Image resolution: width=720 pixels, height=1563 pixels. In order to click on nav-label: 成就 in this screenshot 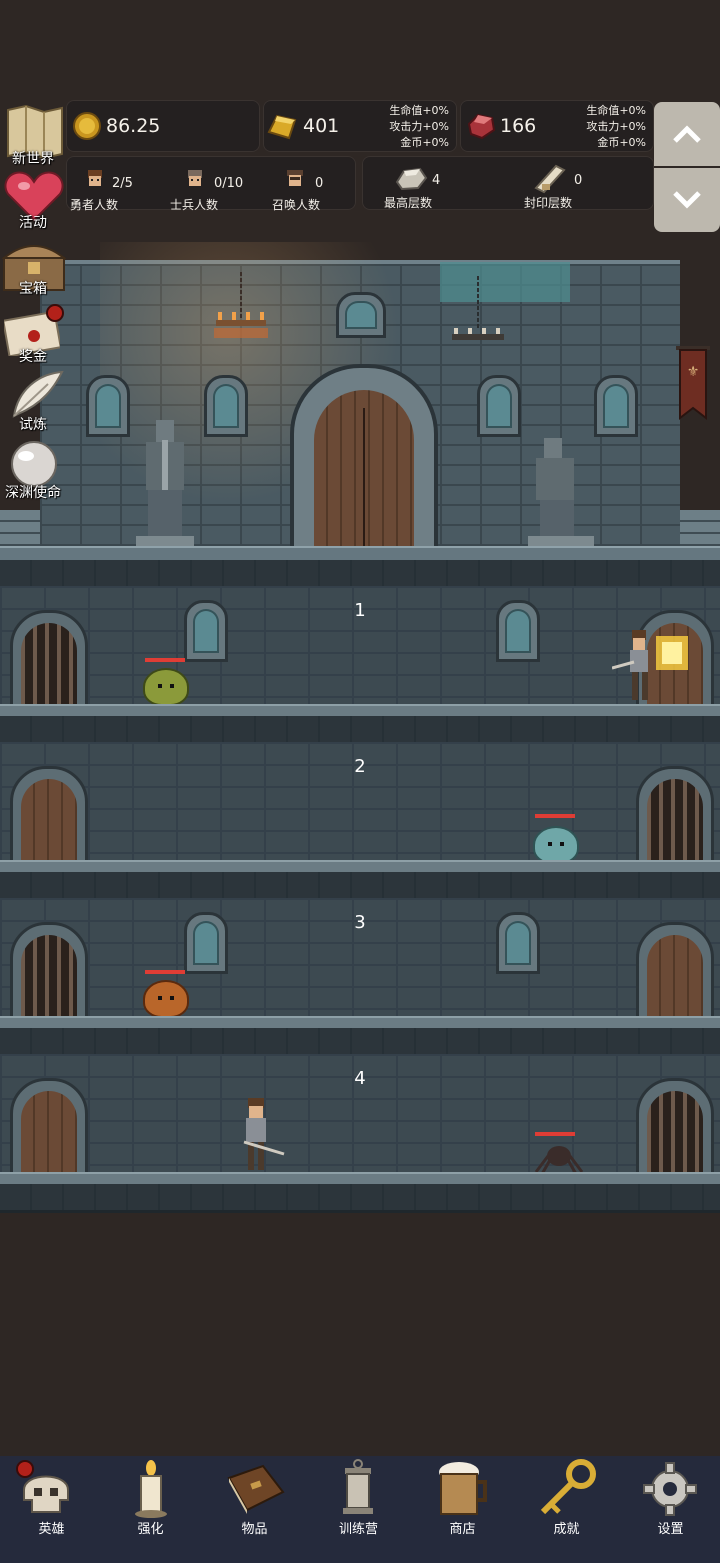, I will do `click(566, 1529)`.